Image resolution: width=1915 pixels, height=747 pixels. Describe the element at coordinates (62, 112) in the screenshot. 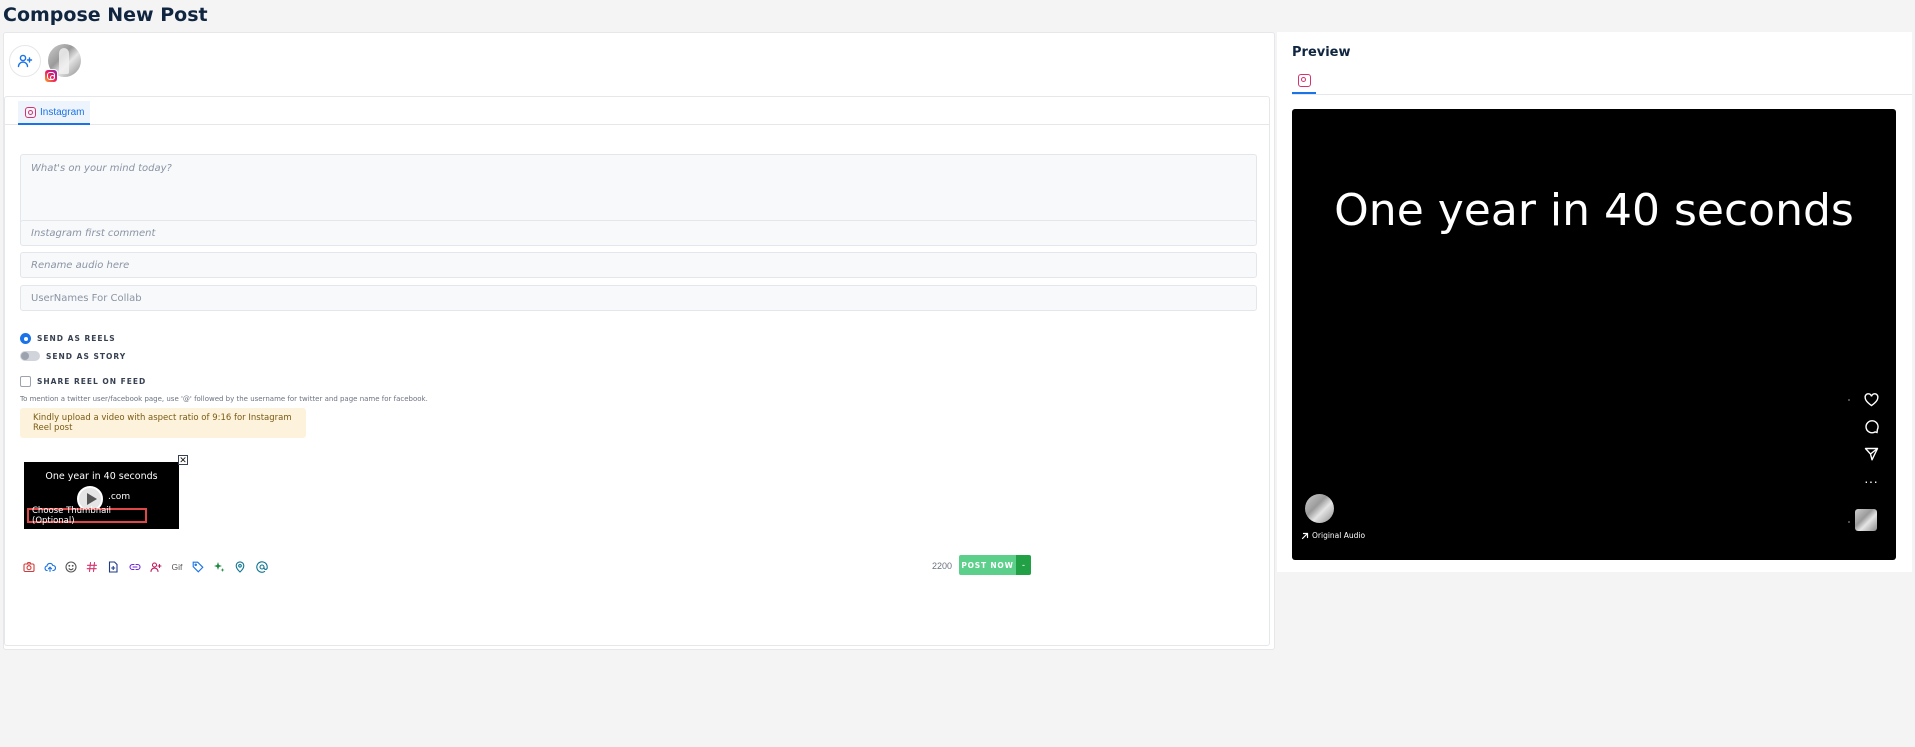

I see `tab-instagram-label: Instagram` at that location.